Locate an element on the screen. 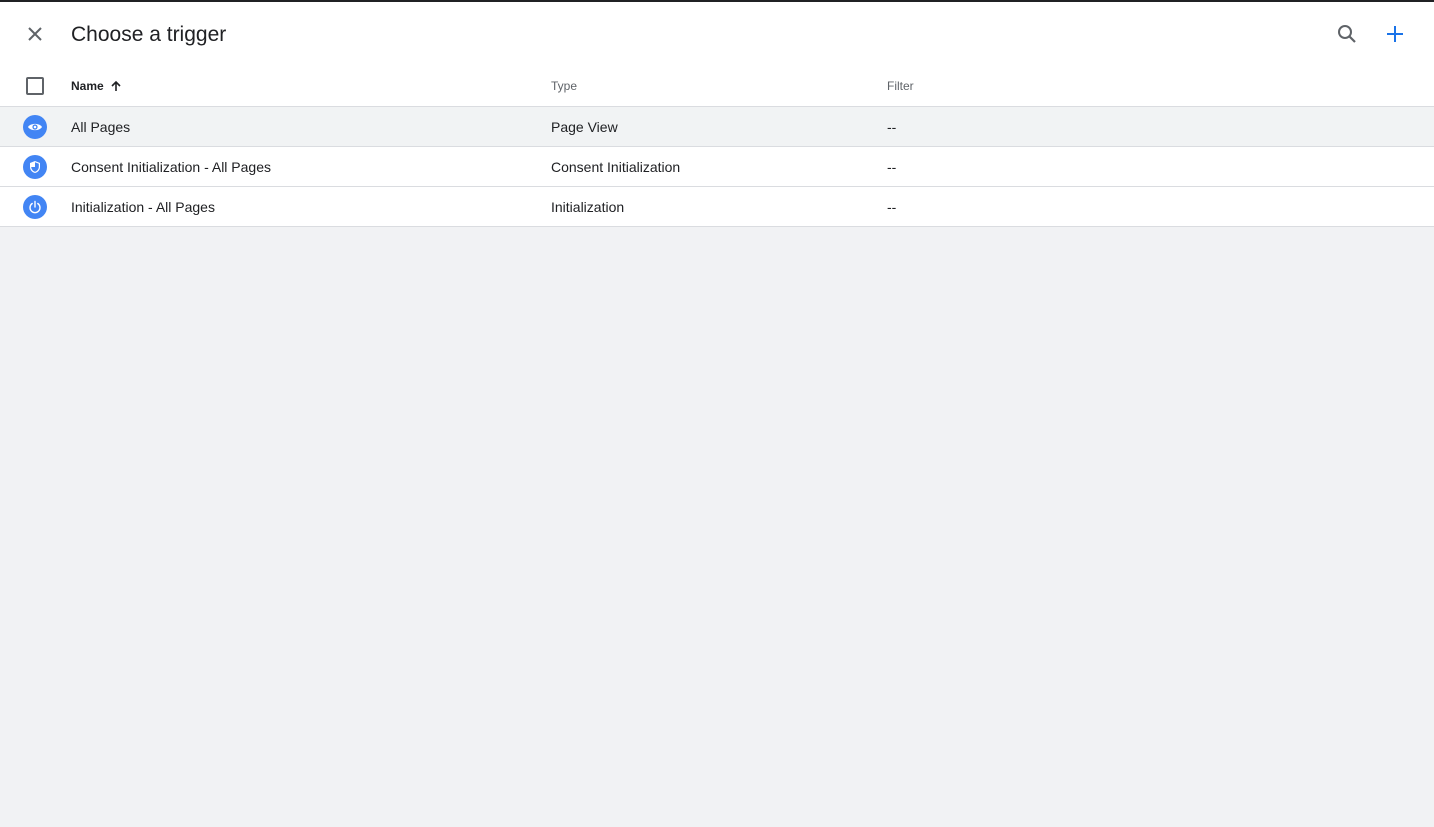  column-header-name: Name is located at coordinates (96, 86).